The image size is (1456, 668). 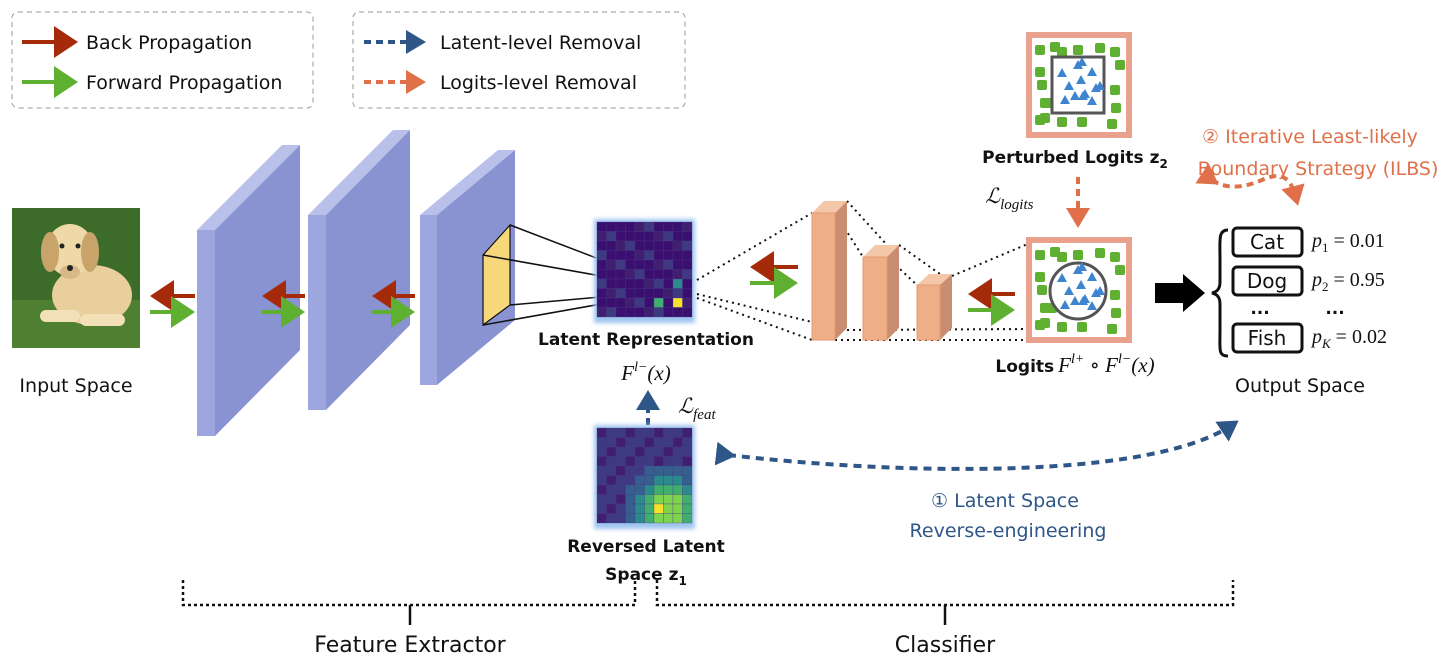 I want to click on class-name: Cat, so click(x=1267, y=242).